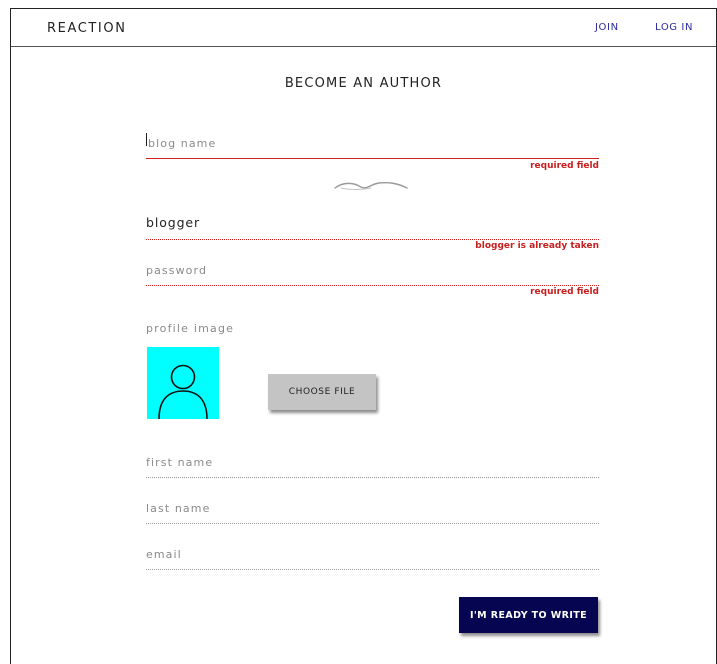  I want to click on first-name-underline, so click(372, 477).